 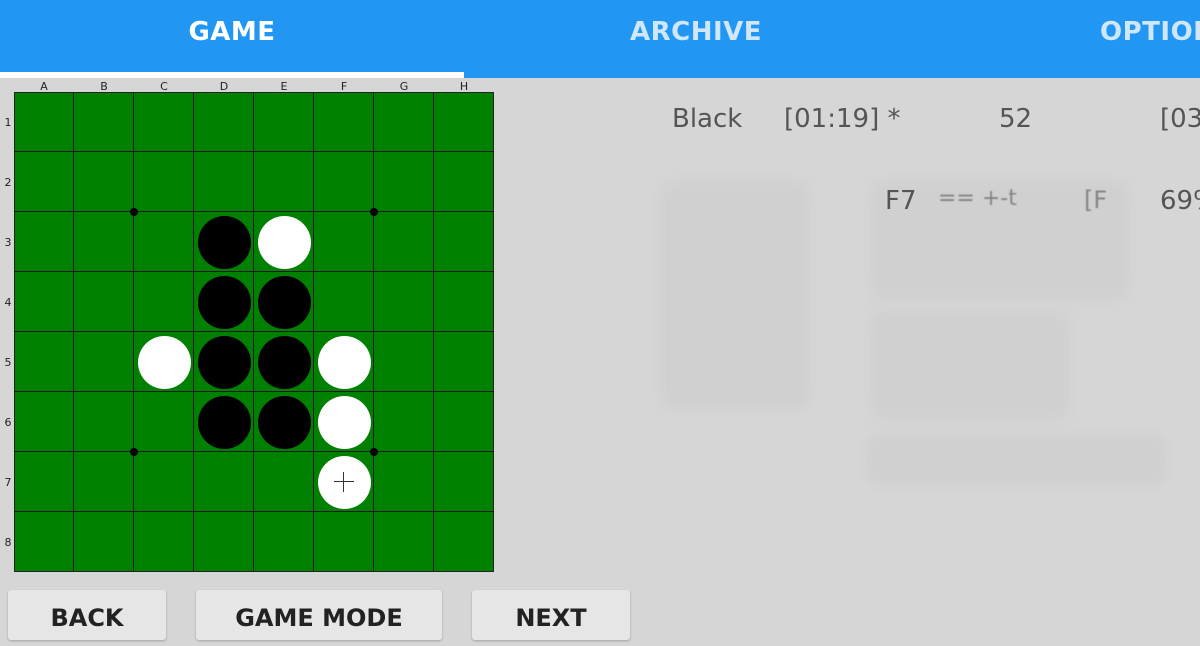 What do you see at coordinates (404, 302) in the screenshot?
I see `board-square-g4` at bounding box center [404, 302].